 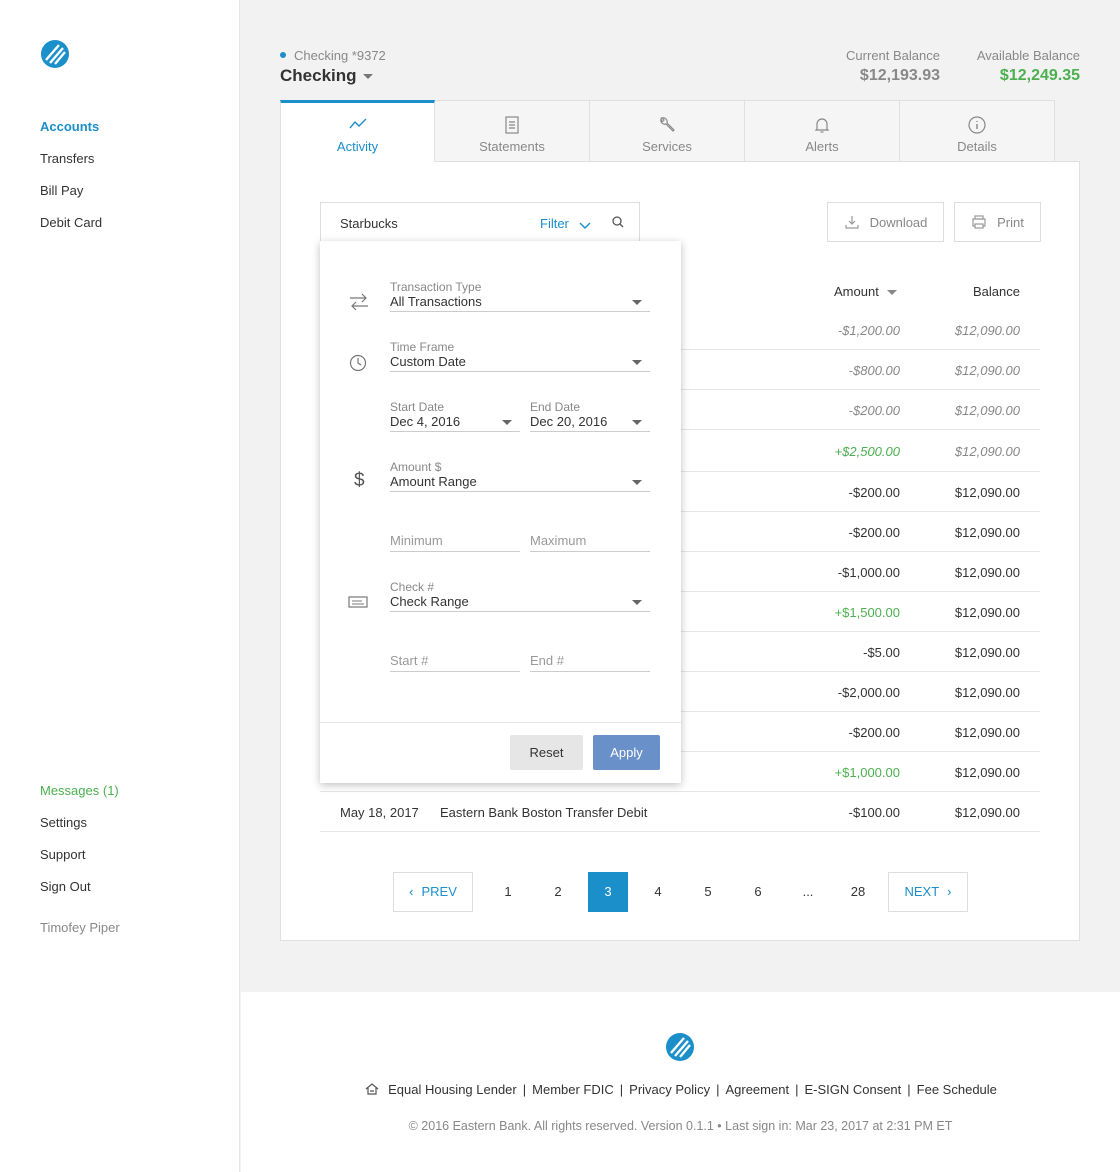 What do you see at coordinates (358, 363) in the screenshot?
I see `clock-icon` at bounding box center [358, 363].